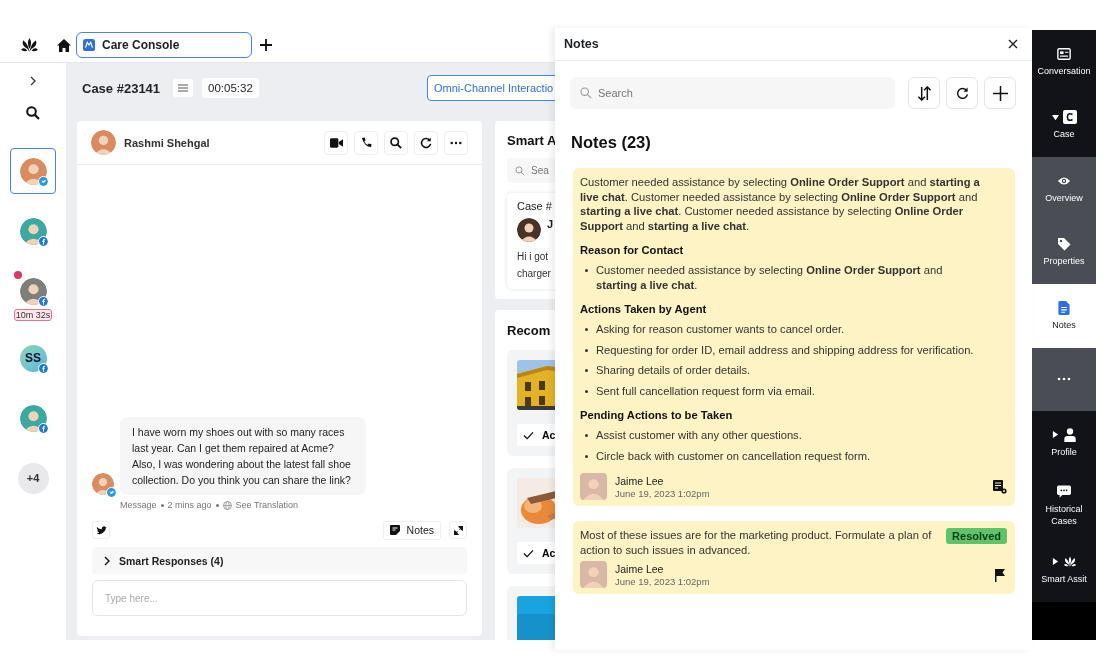 The image size is (1107, 658). I want to click on case-card-title: Case #, so click(535, 206).